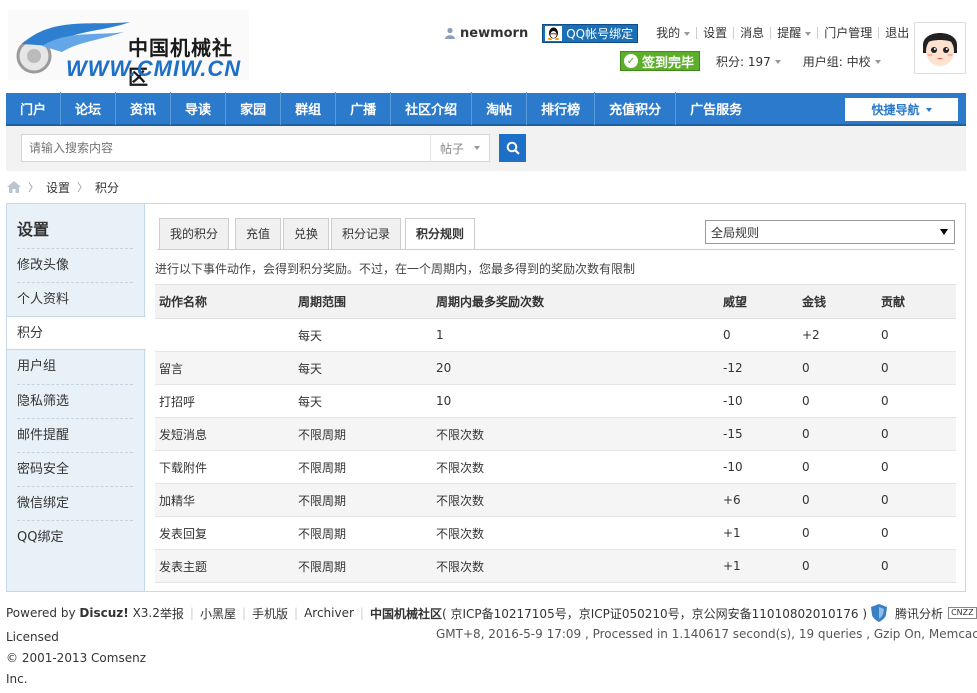 The width and height of the screenshot is (977, 693). What do you see at coordinates (758, 434) in the screenshot?
I see `cell-prestige: -15` at bounding box center [758, 434].